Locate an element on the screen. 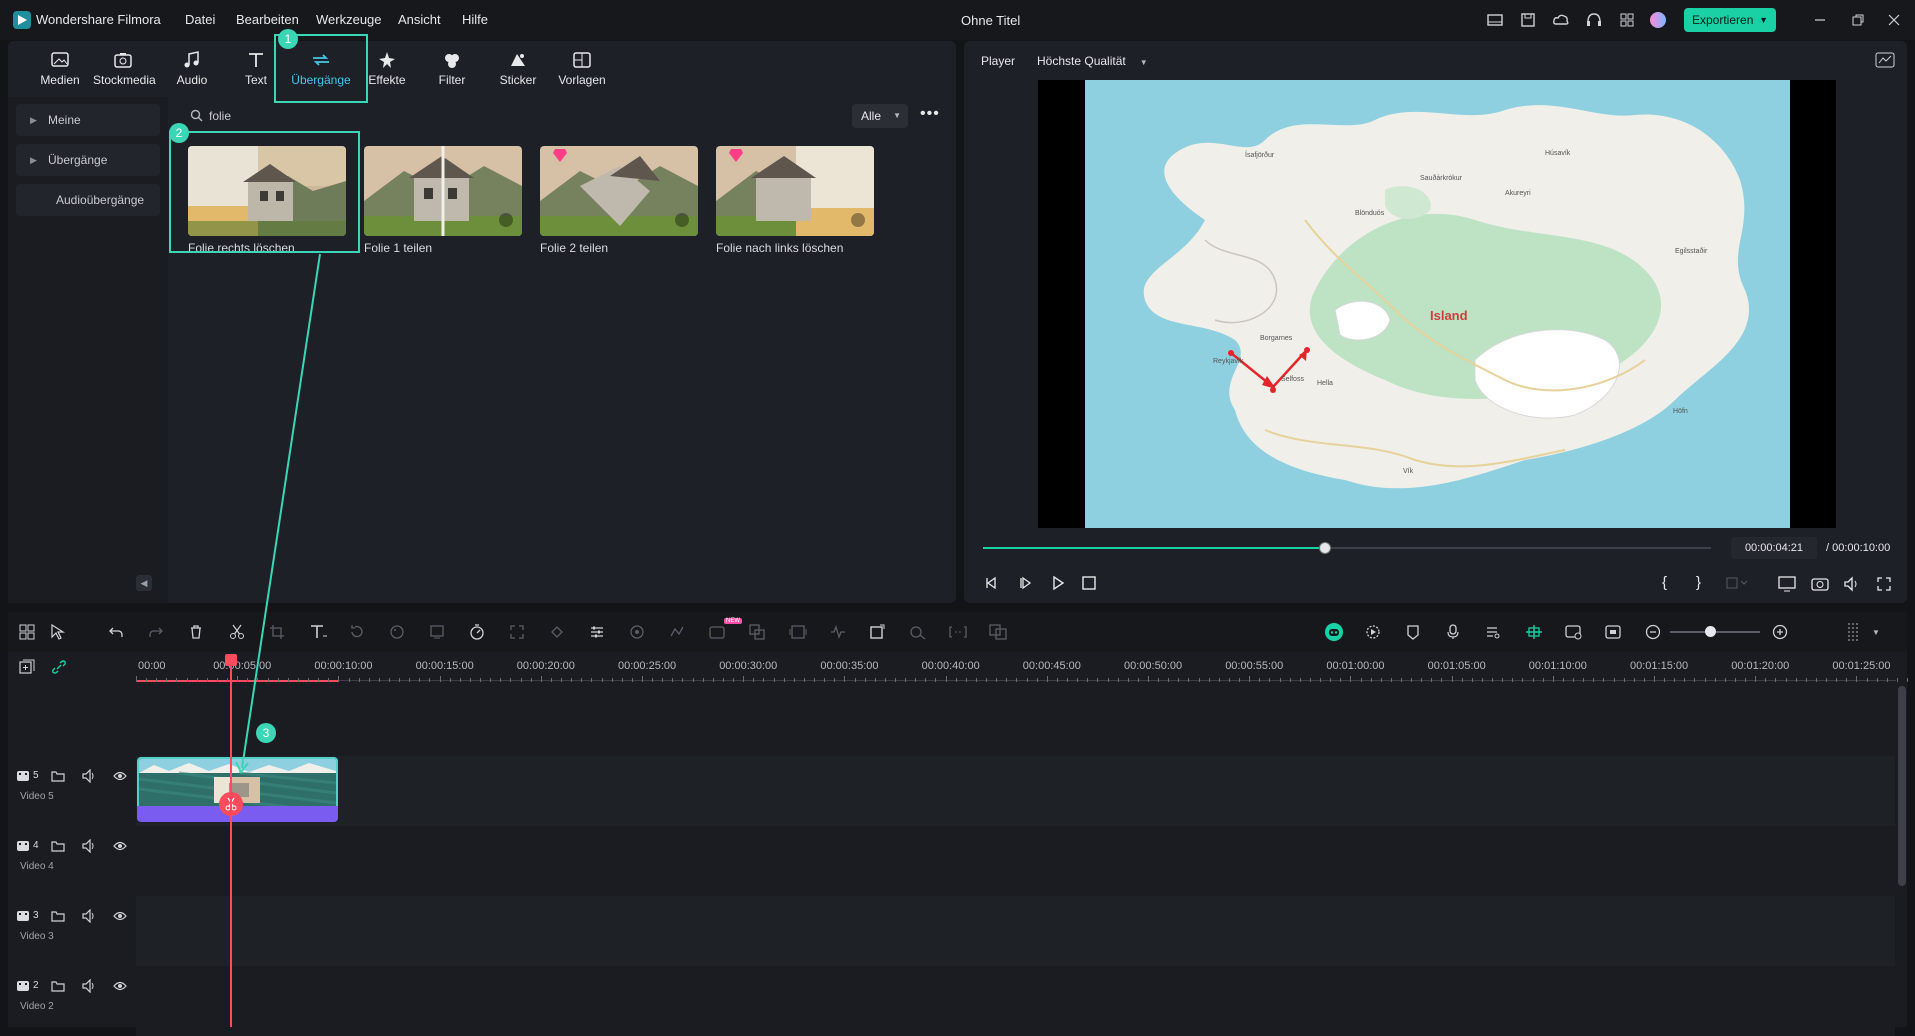 This screenshot has width=1915, height=1036. playhead is located at coordinates (231, 843).